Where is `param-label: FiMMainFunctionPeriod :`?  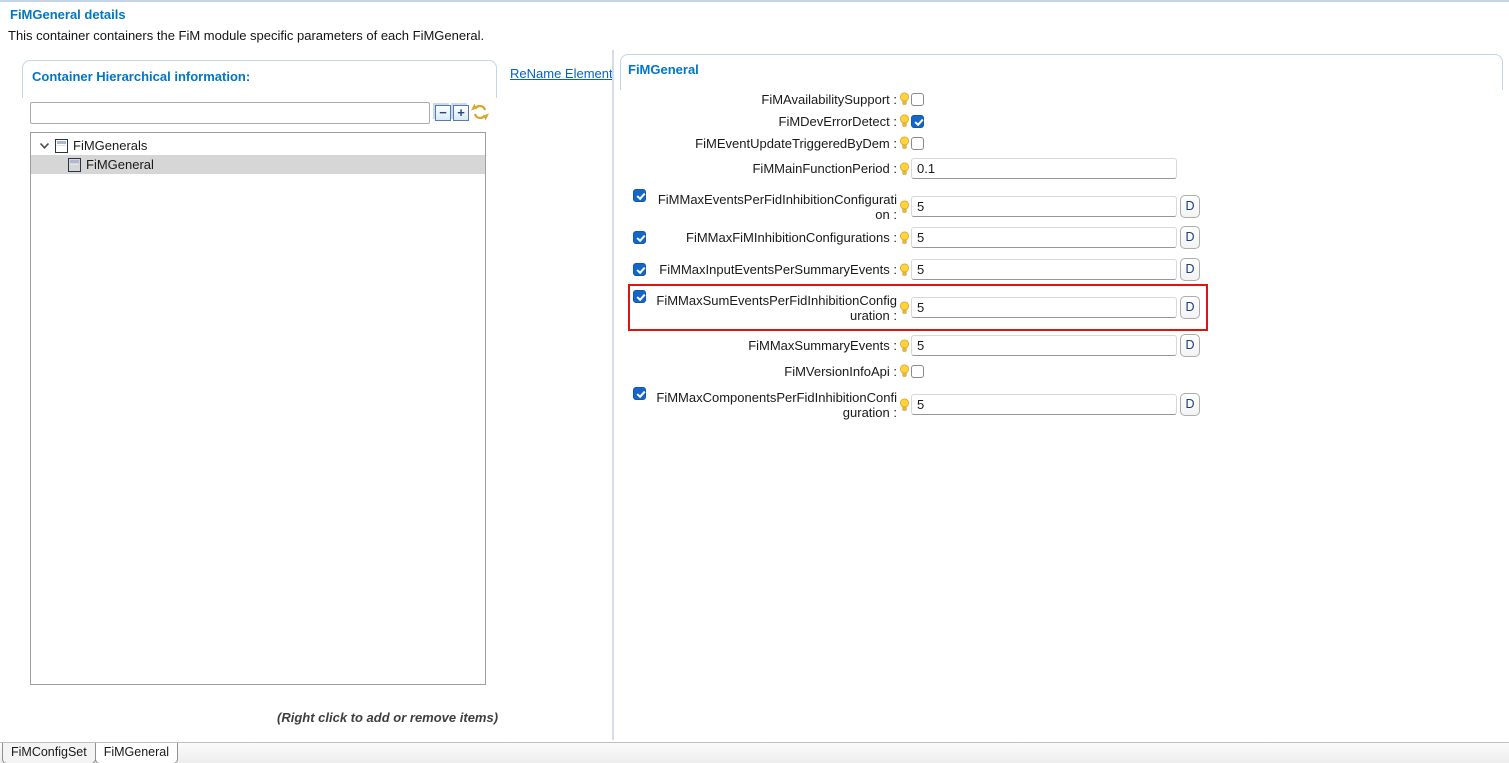
param-label: FiMMainFunctionPeriod : is located at coordinates (824, 168).